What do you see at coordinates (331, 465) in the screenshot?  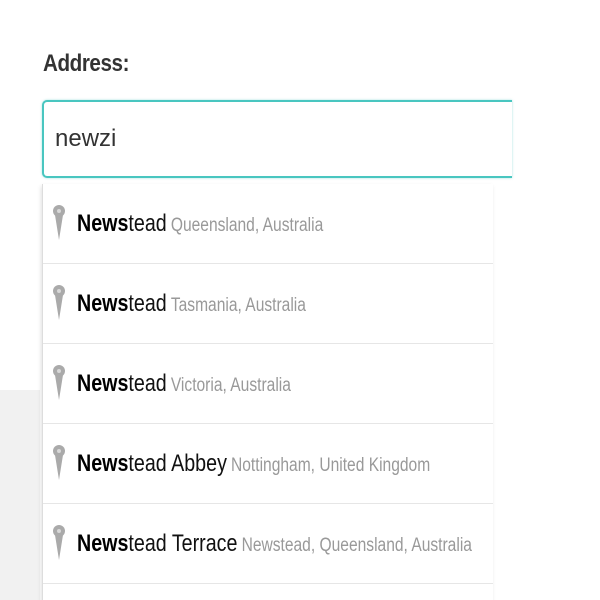 I see `suggestion-secondary: Nottingham, United Kingdom` at bounding box center [331, 465].